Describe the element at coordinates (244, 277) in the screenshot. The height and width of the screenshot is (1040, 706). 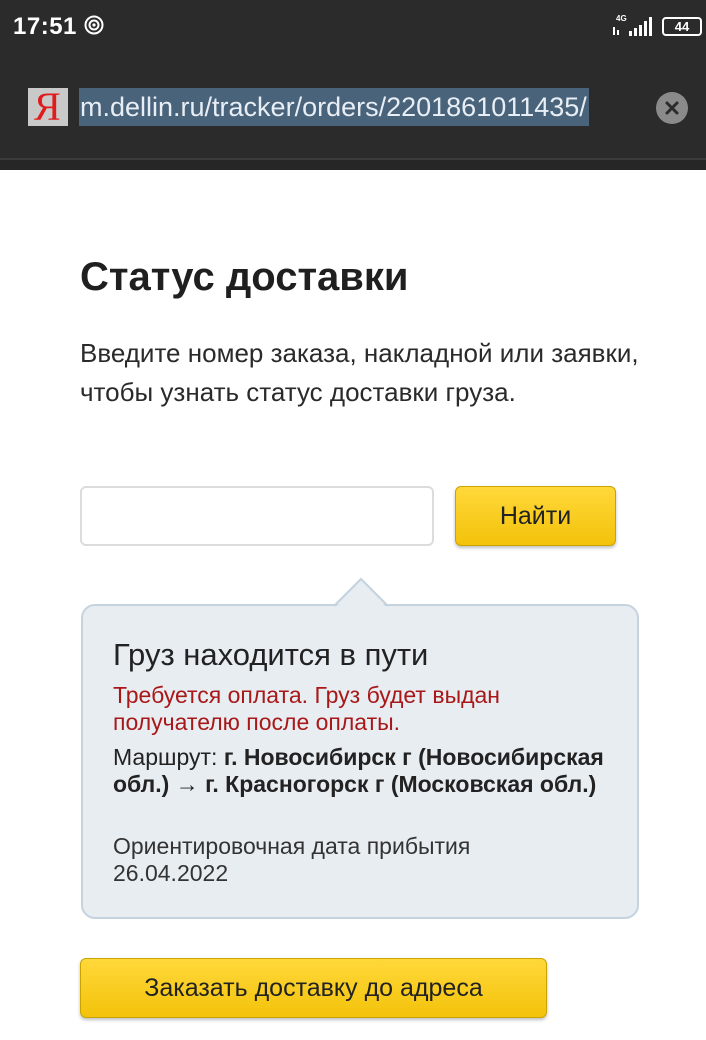
I see `page-title: Статус доставки` at that location.